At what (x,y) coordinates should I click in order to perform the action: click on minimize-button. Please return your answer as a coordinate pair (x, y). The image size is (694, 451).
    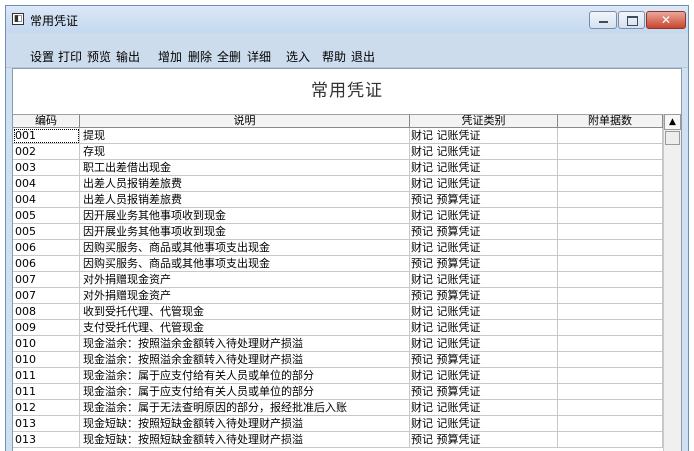
    Looking at the image, I should click on (603, 20).